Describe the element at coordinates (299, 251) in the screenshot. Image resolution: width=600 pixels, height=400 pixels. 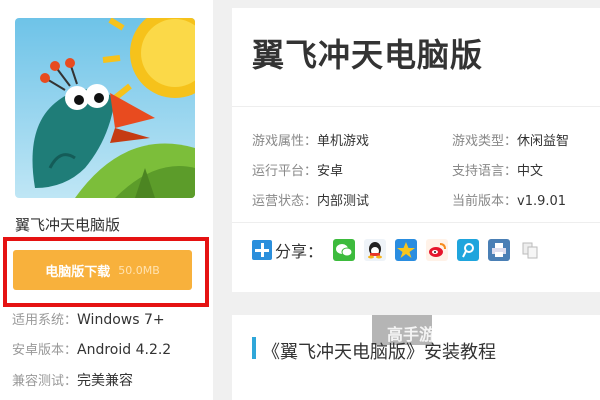
I see `share-label: 分享：` at that location.